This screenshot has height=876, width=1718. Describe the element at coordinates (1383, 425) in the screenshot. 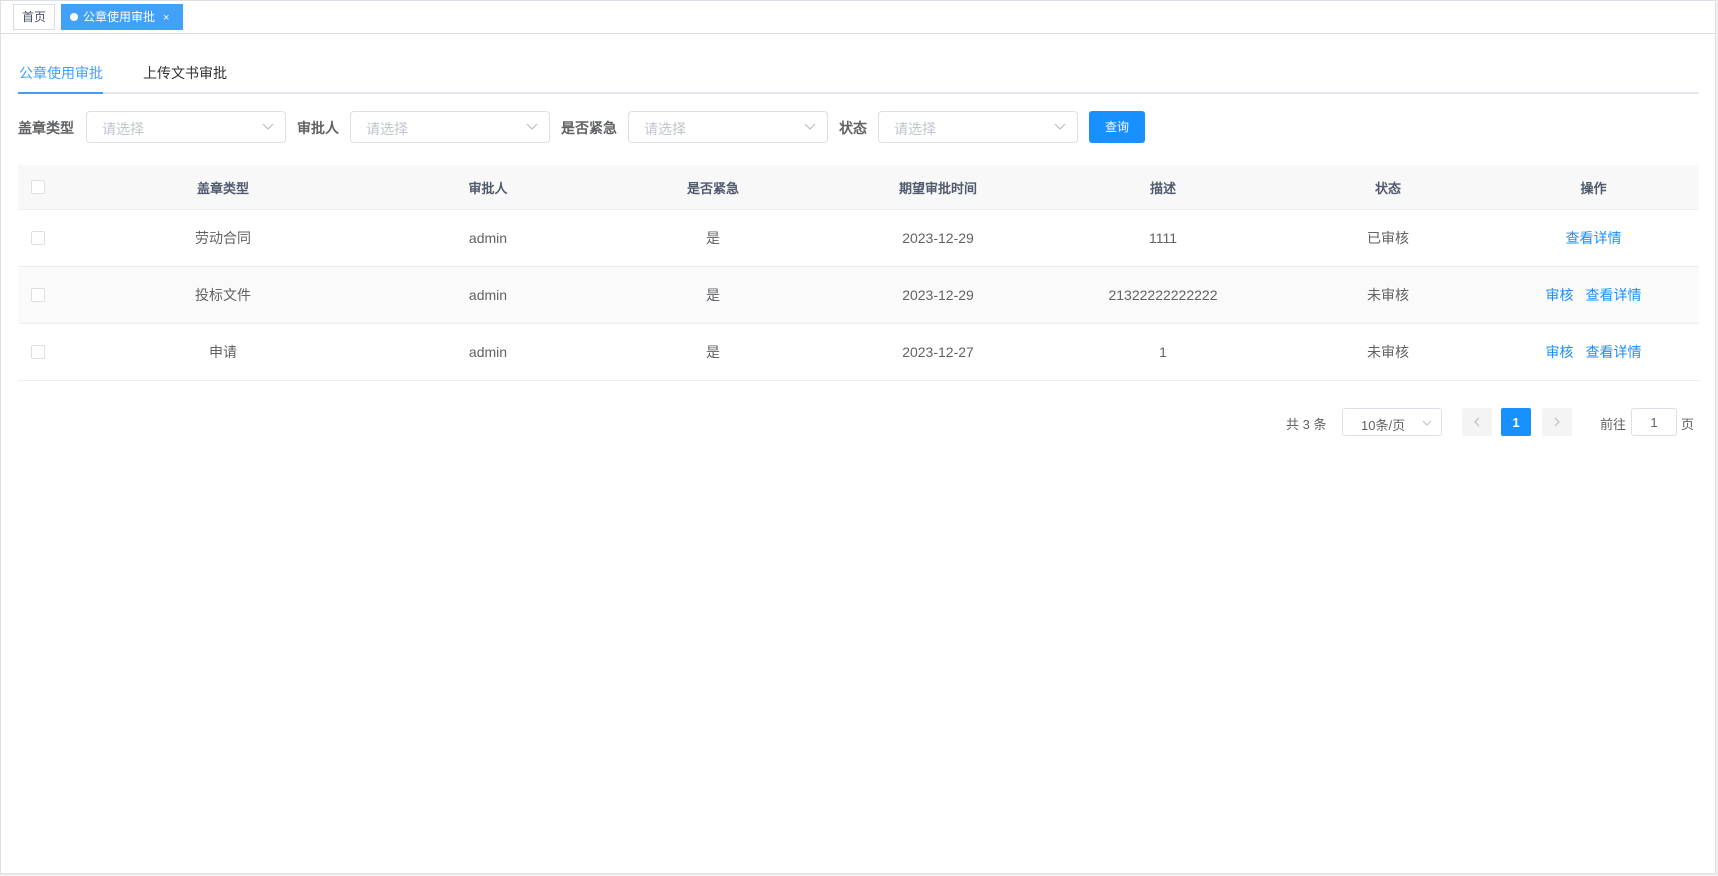

I see `page-size-value: 10条/页` at that location.